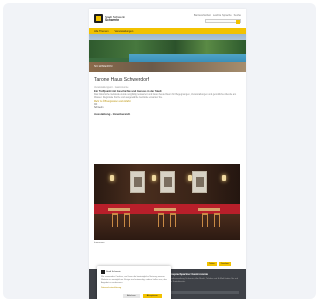 Image resolution: width=320 pixels, height=302 pixels. I want to click on interior-photo, so click(167, 202).